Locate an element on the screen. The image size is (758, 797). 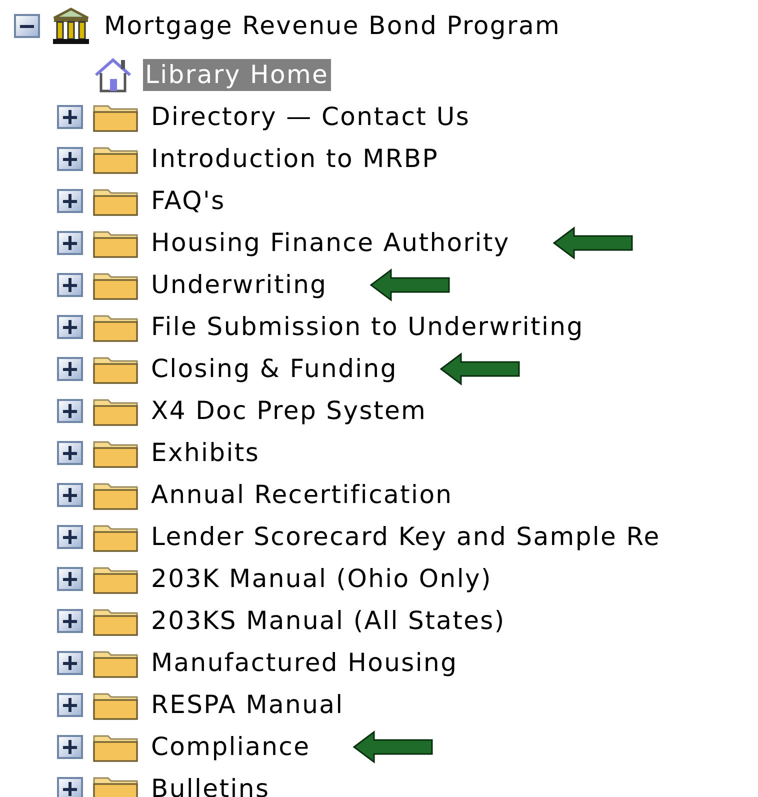
tree-item: Mortgage Revenue Bond Program is located at coordinates (332, 26).